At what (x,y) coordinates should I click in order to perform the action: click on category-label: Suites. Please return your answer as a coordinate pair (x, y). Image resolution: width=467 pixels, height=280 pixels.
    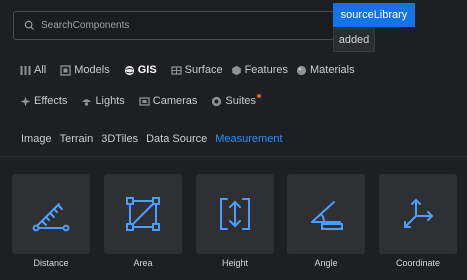
    Looking at the image, I should click on (240, 101).